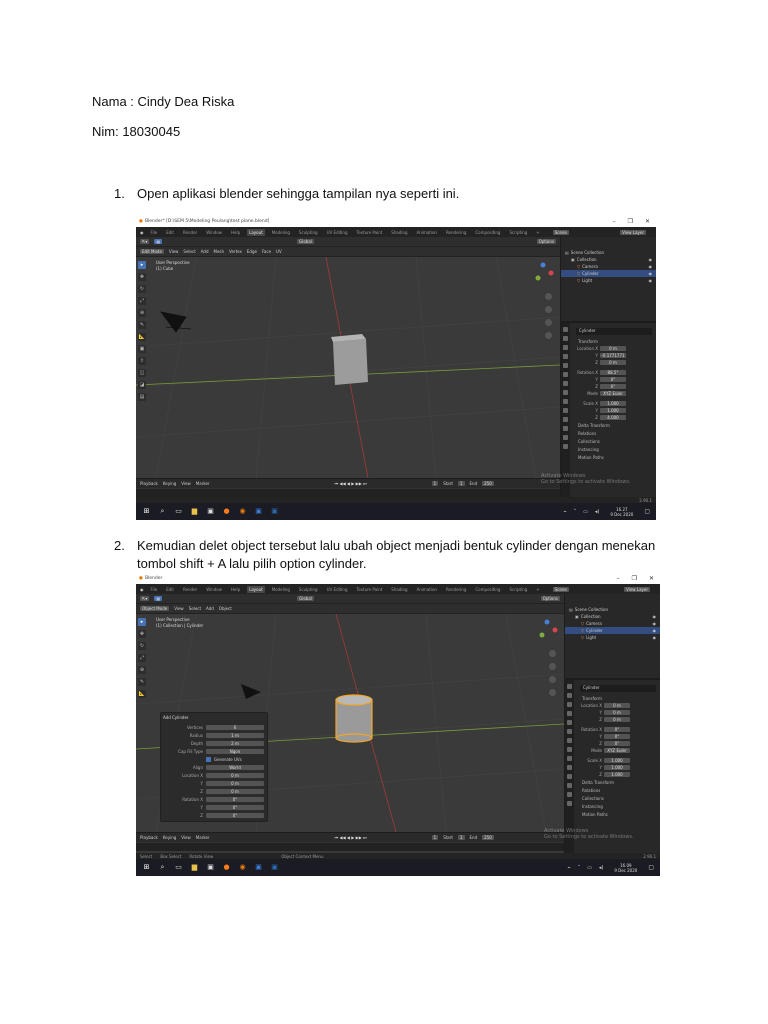 This screenshot has height=1024, width=768. What do you see at coordinates (548, 335) in the screenshot?
I see `perspective-icon` at bounding box center [548, 335].